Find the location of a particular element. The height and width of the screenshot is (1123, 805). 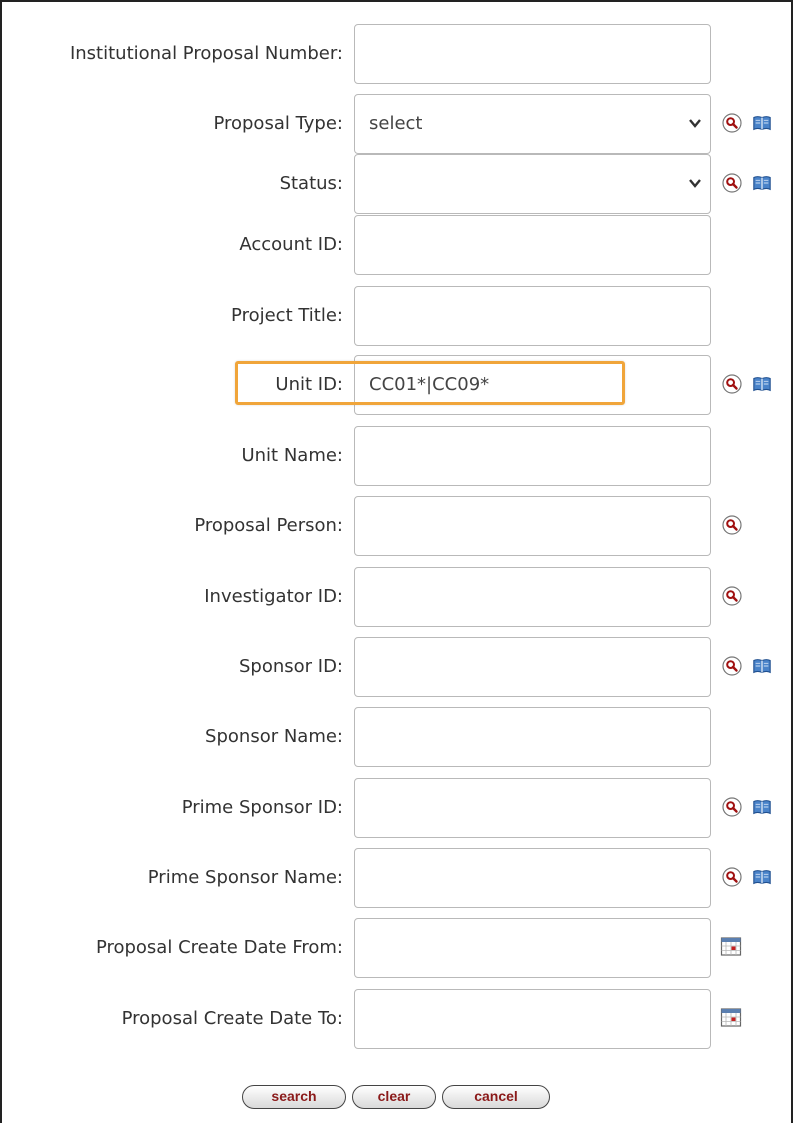

proposal-type-label: Proposal Type: is located at coordinates (278, 123).